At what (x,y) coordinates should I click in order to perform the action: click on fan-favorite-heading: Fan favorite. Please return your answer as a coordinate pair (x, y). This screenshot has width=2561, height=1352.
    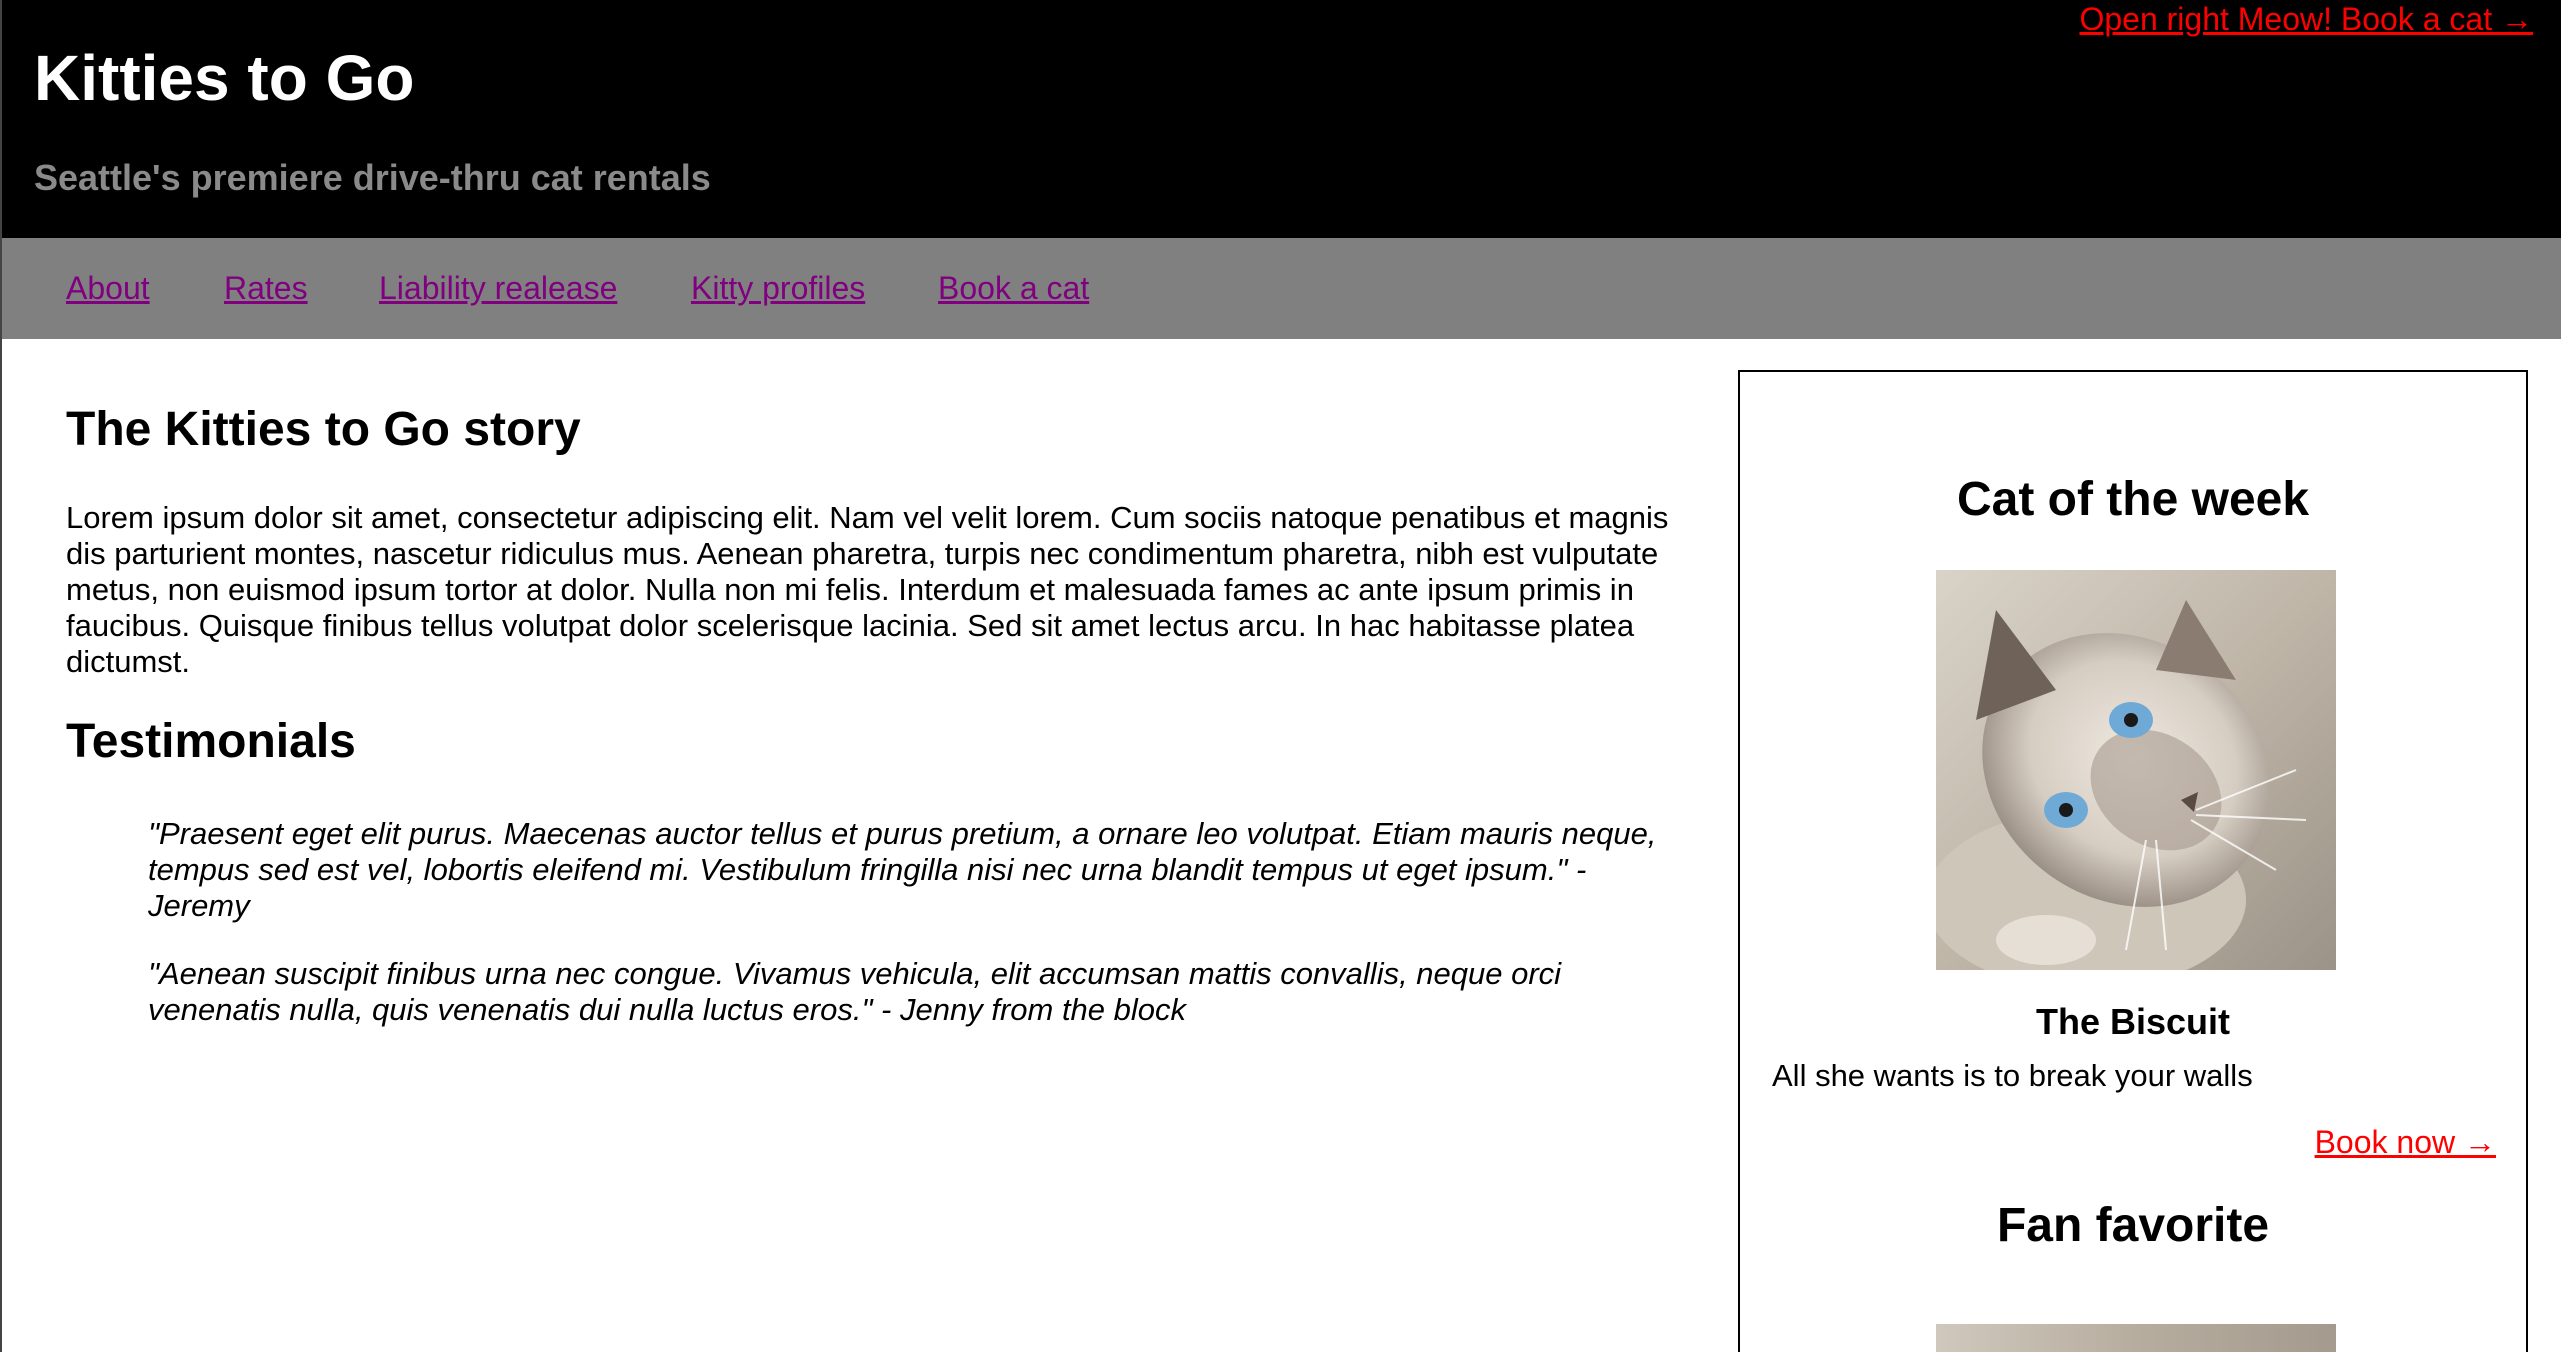
    Looking at the image, I should click on (2133, 1225).